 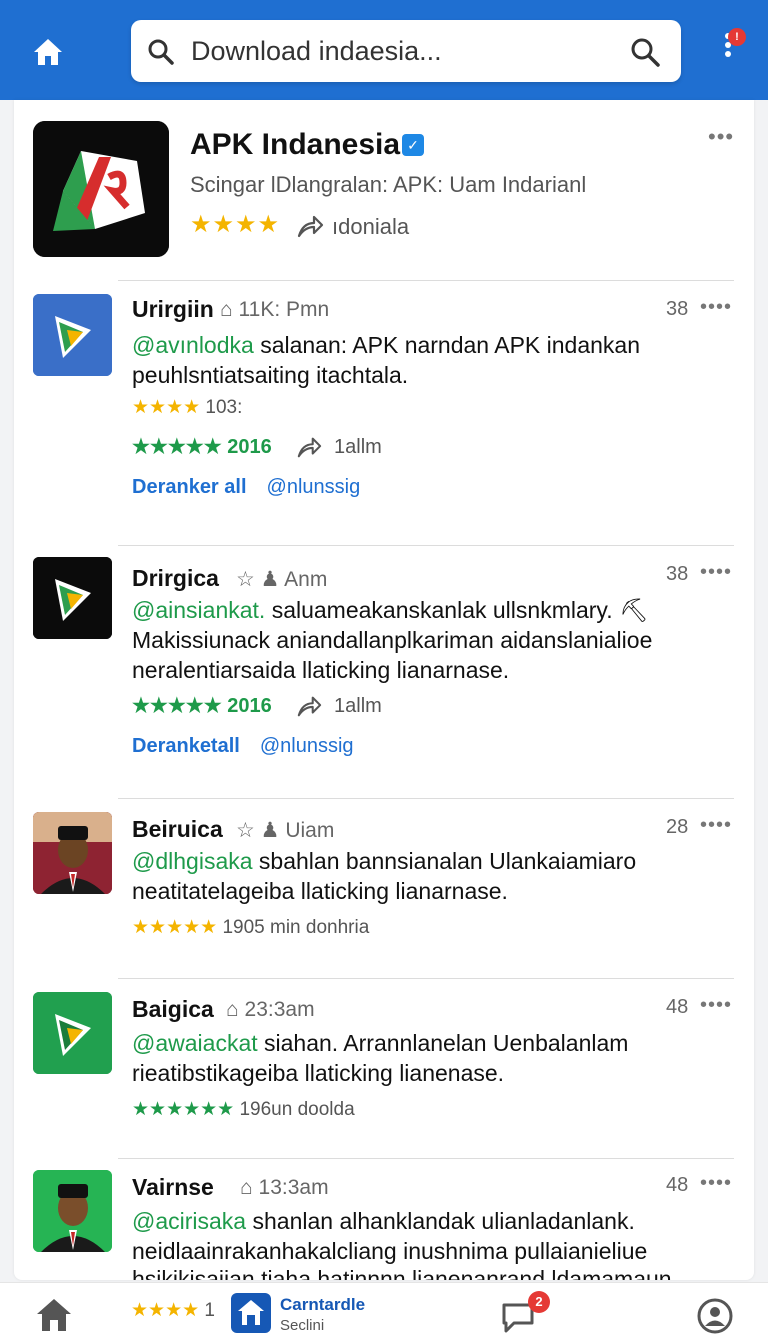 I want to click on post-handle: @awaiackat, so click(x=195, y=1043).